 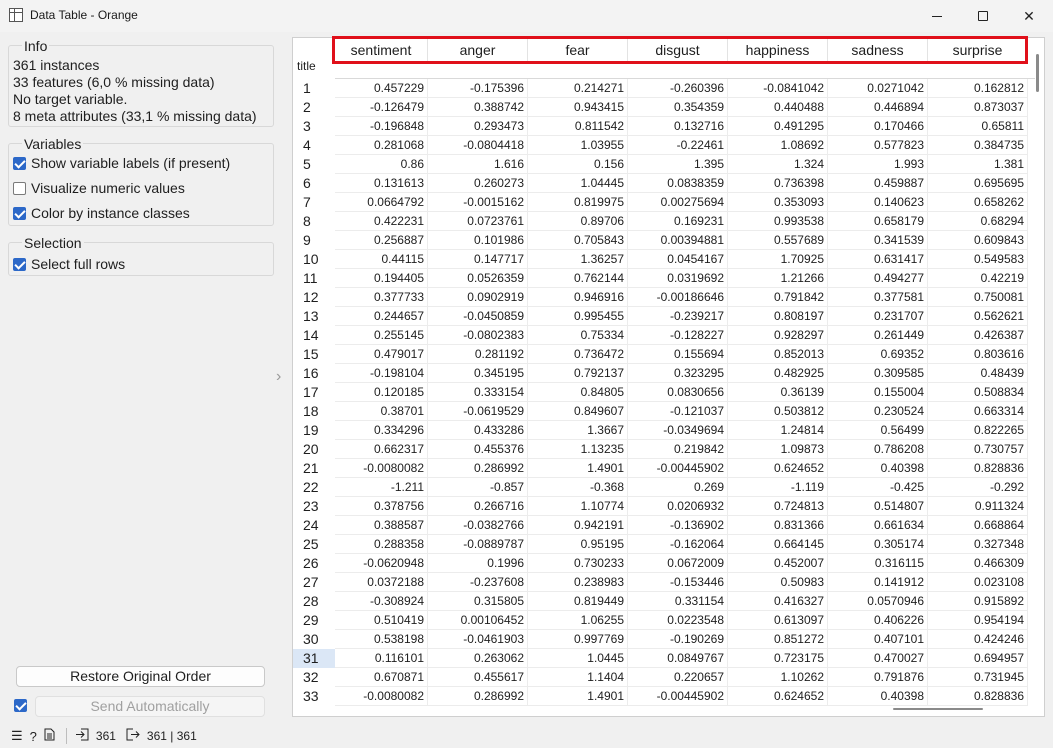 What do you see at coordinates (381, 620) in the screenshot?
I see `table-cell: 0.510419` at bounding box center [381, 620].